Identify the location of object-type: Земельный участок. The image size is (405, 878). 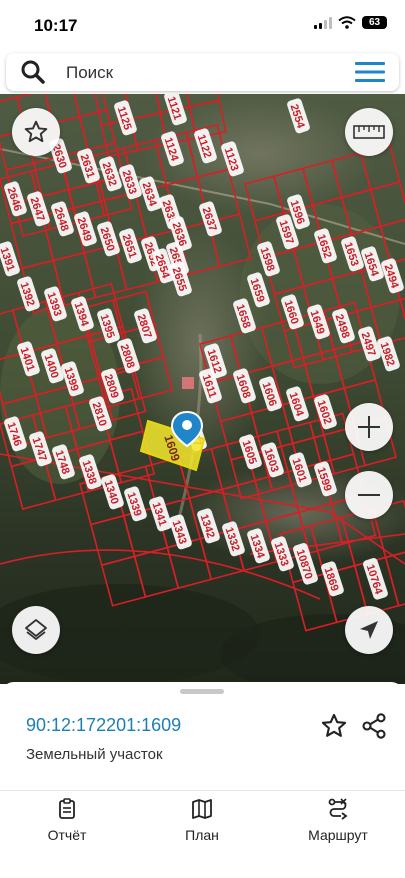
(94, 754).